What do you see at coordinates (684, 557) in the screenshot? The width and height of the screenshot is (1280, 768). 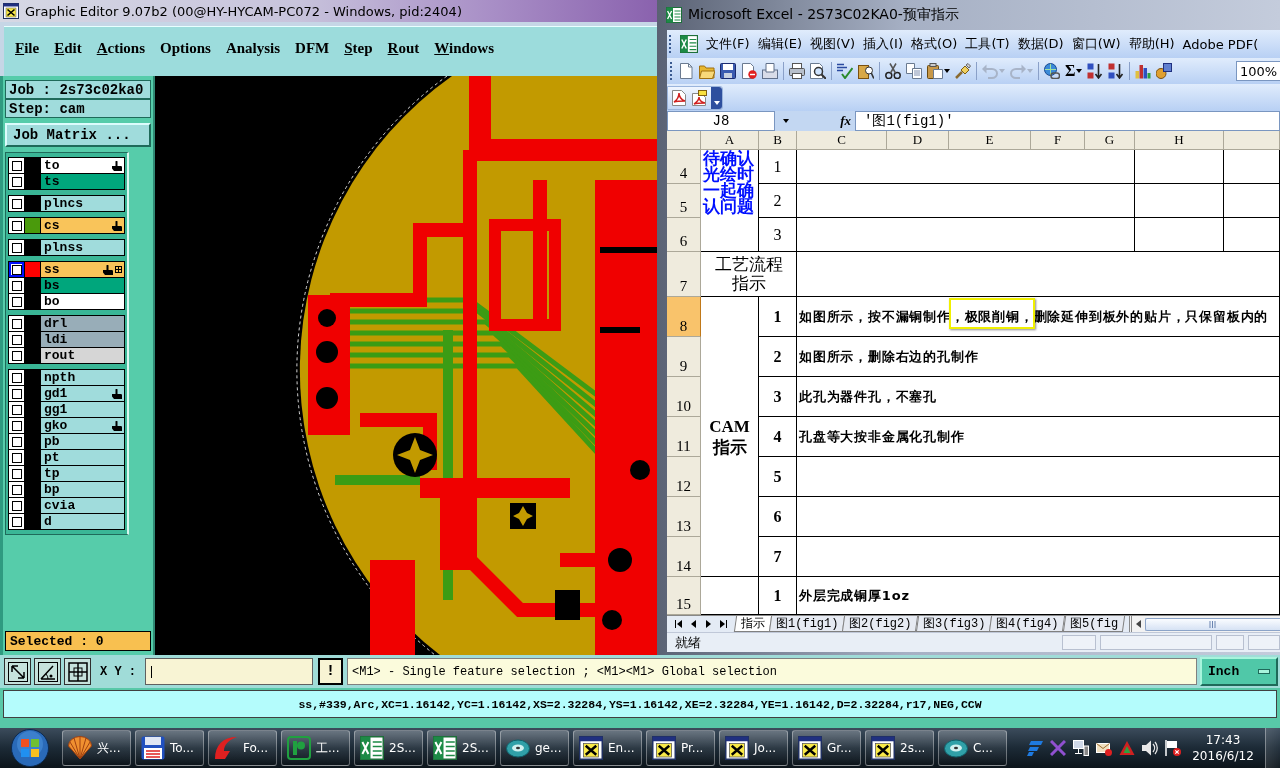 I see `row-header: 14` at bounding box center [684, 557].